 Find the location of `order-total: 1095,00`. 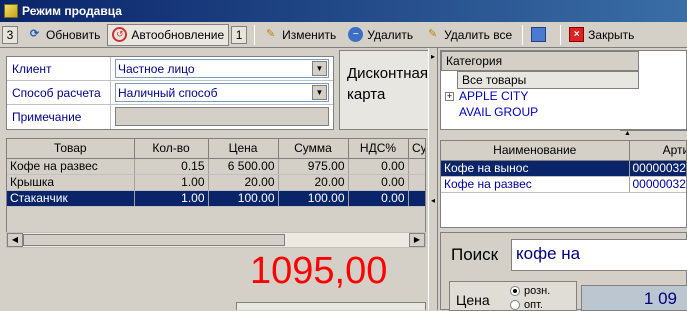

order-total: 1095,00 is located at coordinates (319, 271).